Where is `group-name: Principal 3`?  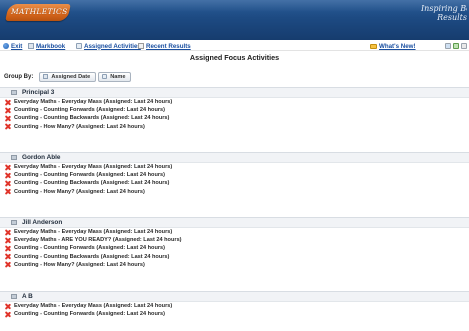 group-name: Principal 3 is located at coordinates (38, 92).